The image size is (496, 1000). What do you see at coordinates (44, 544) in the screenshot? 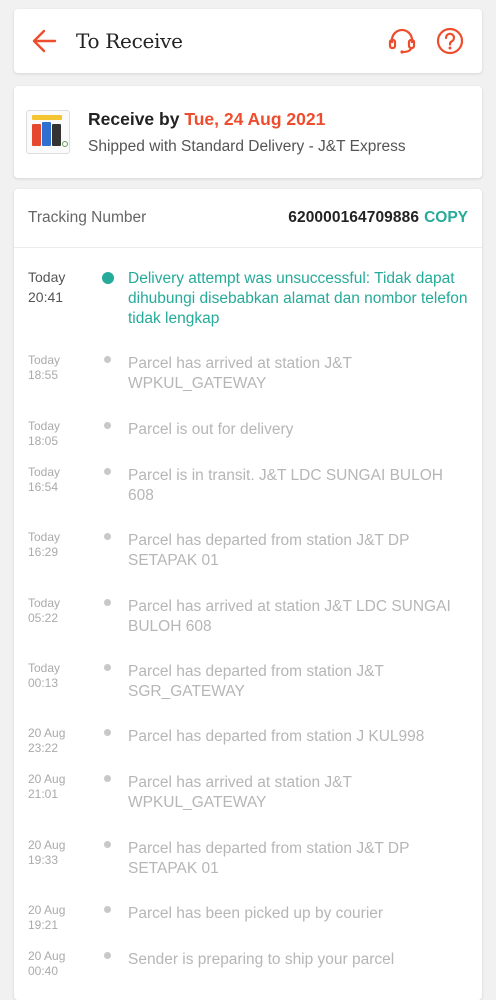
I see `event-time: Today 16:29` at bounding box center [44, 544].